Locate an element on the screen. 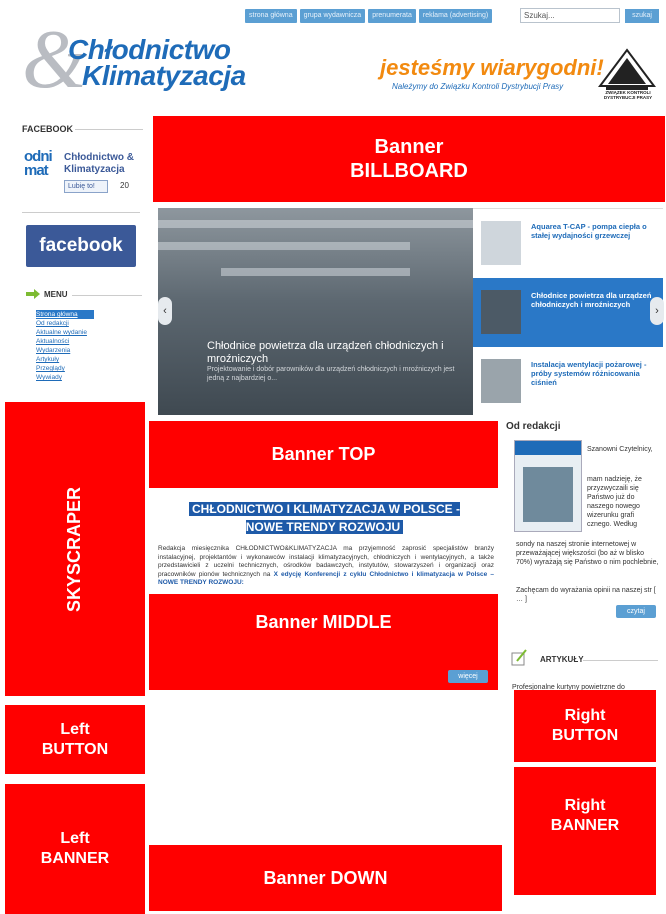 Image resolution: width=666 pixels, height=914 pixels. facebook-page-name: Chłodnictwo & Klimatyzacja is located at coordinates (104, 164).